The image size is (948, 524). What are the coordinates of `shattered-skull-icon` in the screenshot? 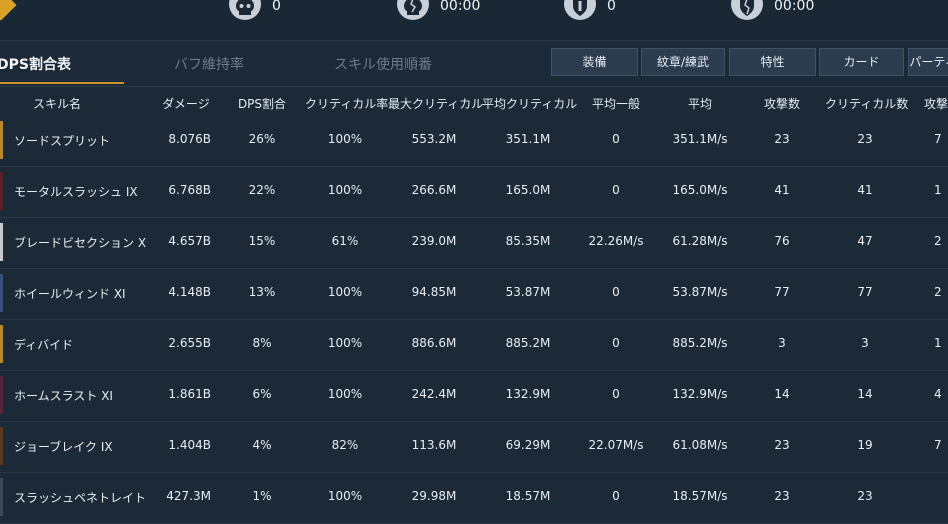 It's located at (413, 10).